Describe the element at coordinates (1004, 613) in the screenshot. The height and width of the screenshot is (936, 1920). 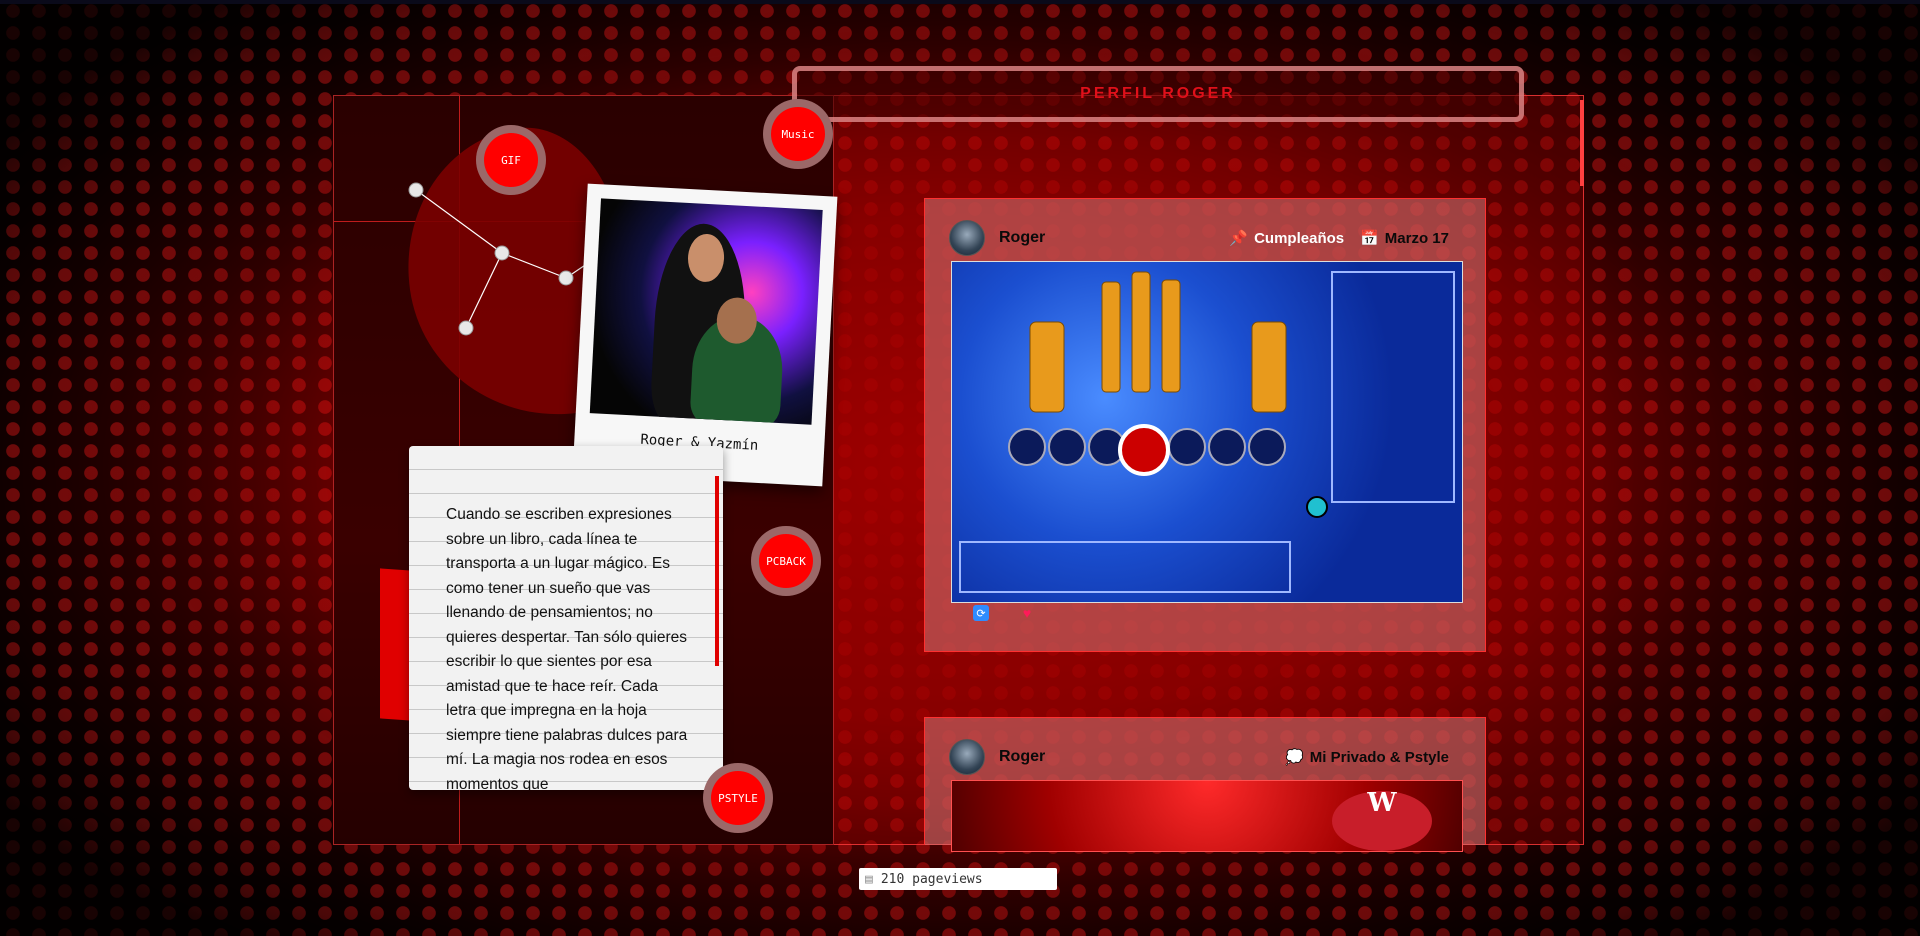
I see `post-actions: ⟳ ♥` at that location.